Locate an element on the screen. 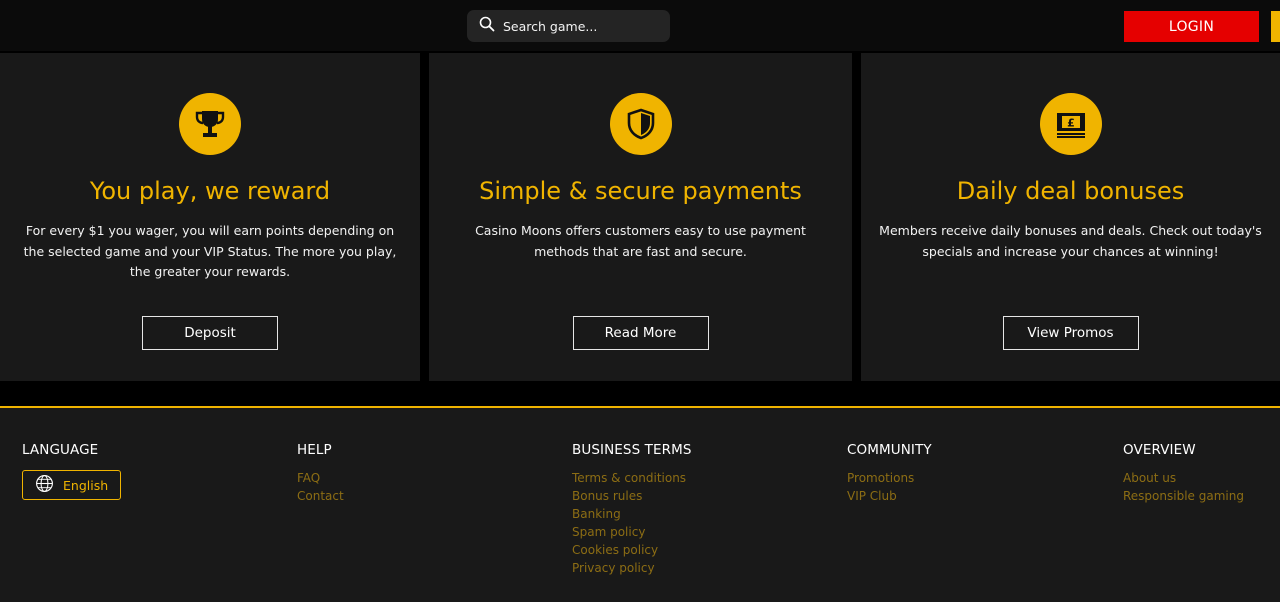 Image resolution: width=1280 pixels, height=602 pixels. footer-help: HELP FAQ Contact is located at coordinates (320, 473).